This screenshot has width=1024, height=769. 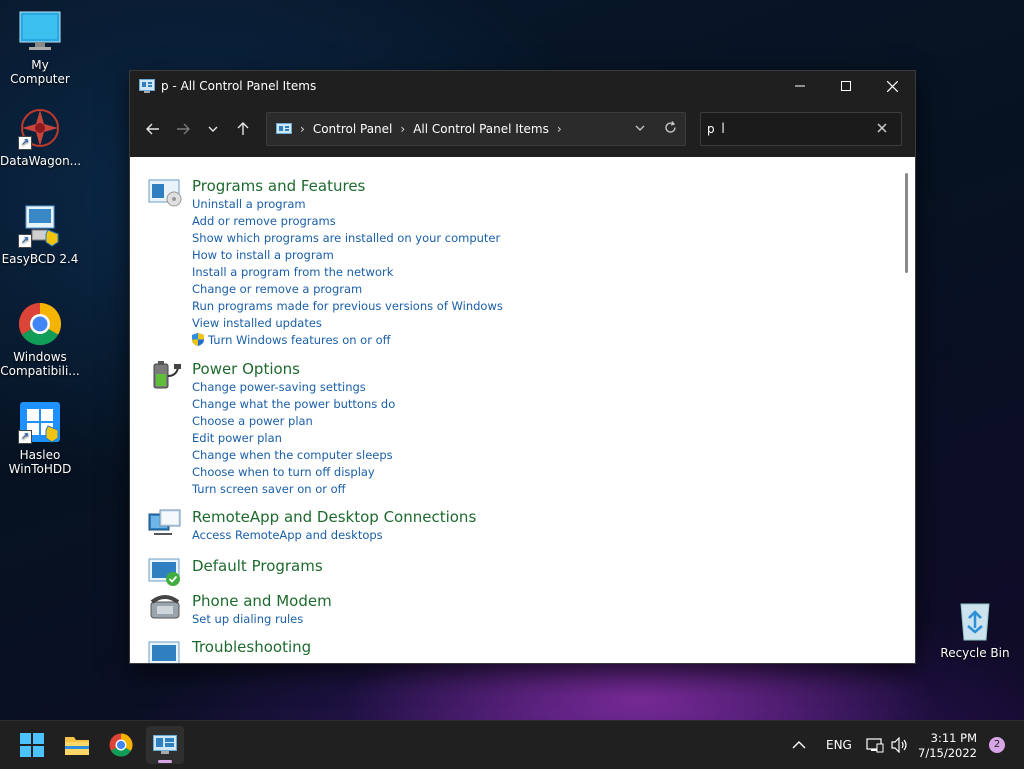 What do you see at coordinates (293, 421) in the screenshot?
I see `link-choose-power-plan: Choose a power plan` at bounding box center [293, 421].